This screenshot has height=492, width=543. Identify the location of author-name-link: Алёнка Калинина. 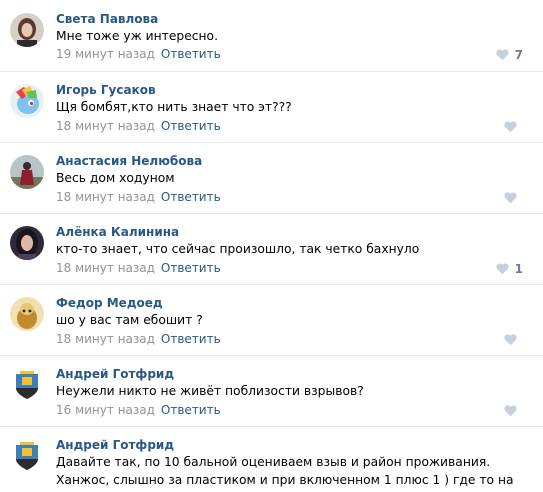
(117, 232).